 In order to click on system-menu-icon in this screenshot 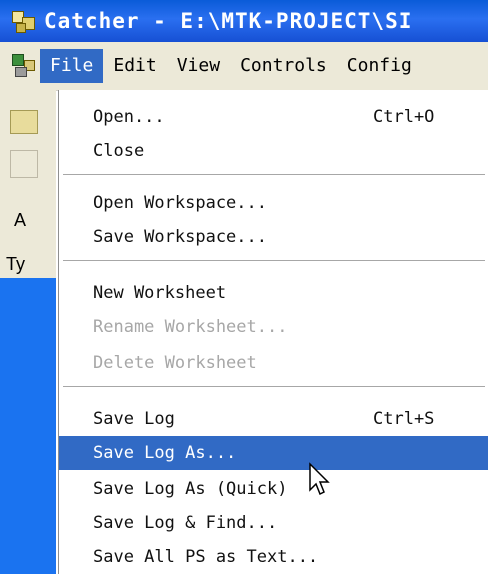, I will do `click(24, 66)`.